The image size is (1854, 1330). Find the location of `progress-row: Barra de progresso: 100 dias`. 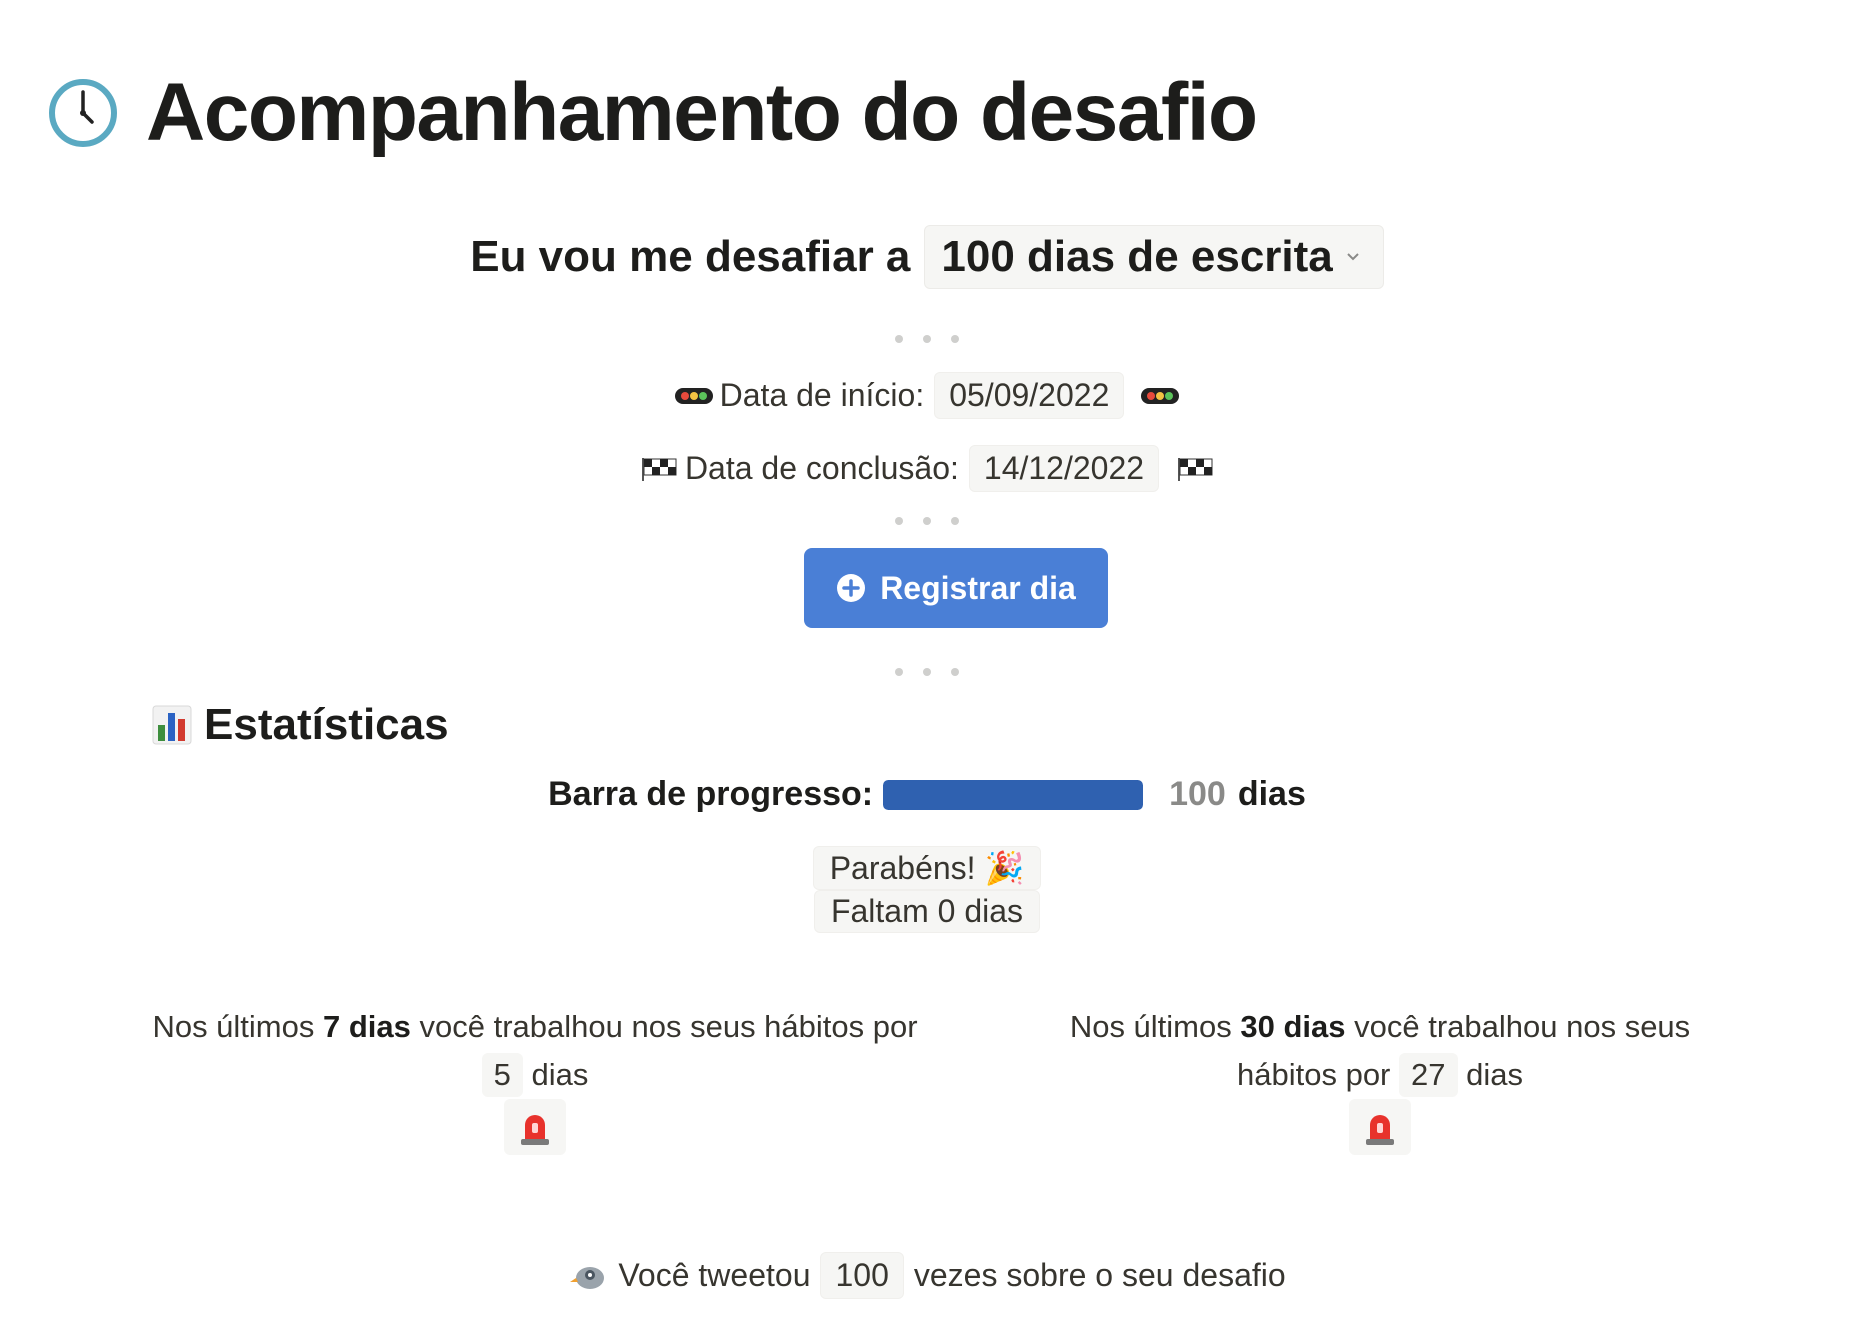

progress-row: Barra de progresso: 100 dias is located at coordinates (927, 794).